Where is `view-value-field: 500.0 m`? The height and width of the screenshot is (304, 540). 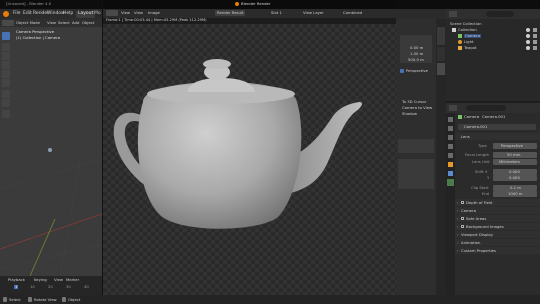
view-value-field: 500.0 m is located at coordinates (416, 60).